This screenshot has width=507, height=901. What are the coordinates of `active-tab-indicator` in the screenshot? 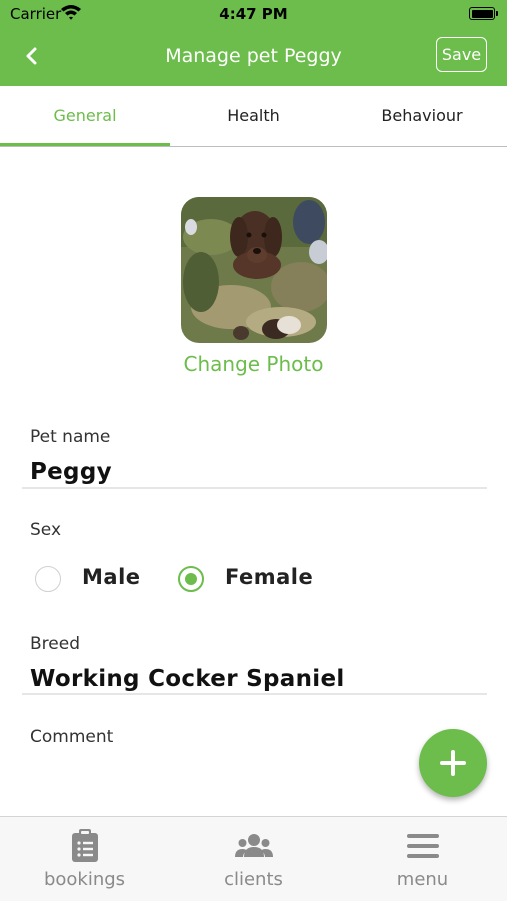 It's located at (85, 144).